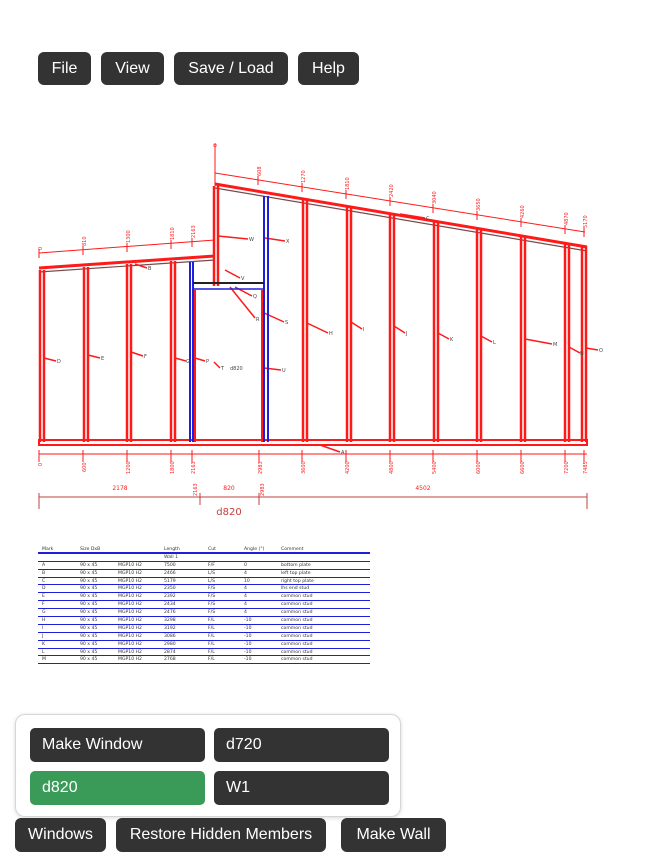 The image size is (661, 867). I want to click on window-d720-button: d720, so click(301, 745).